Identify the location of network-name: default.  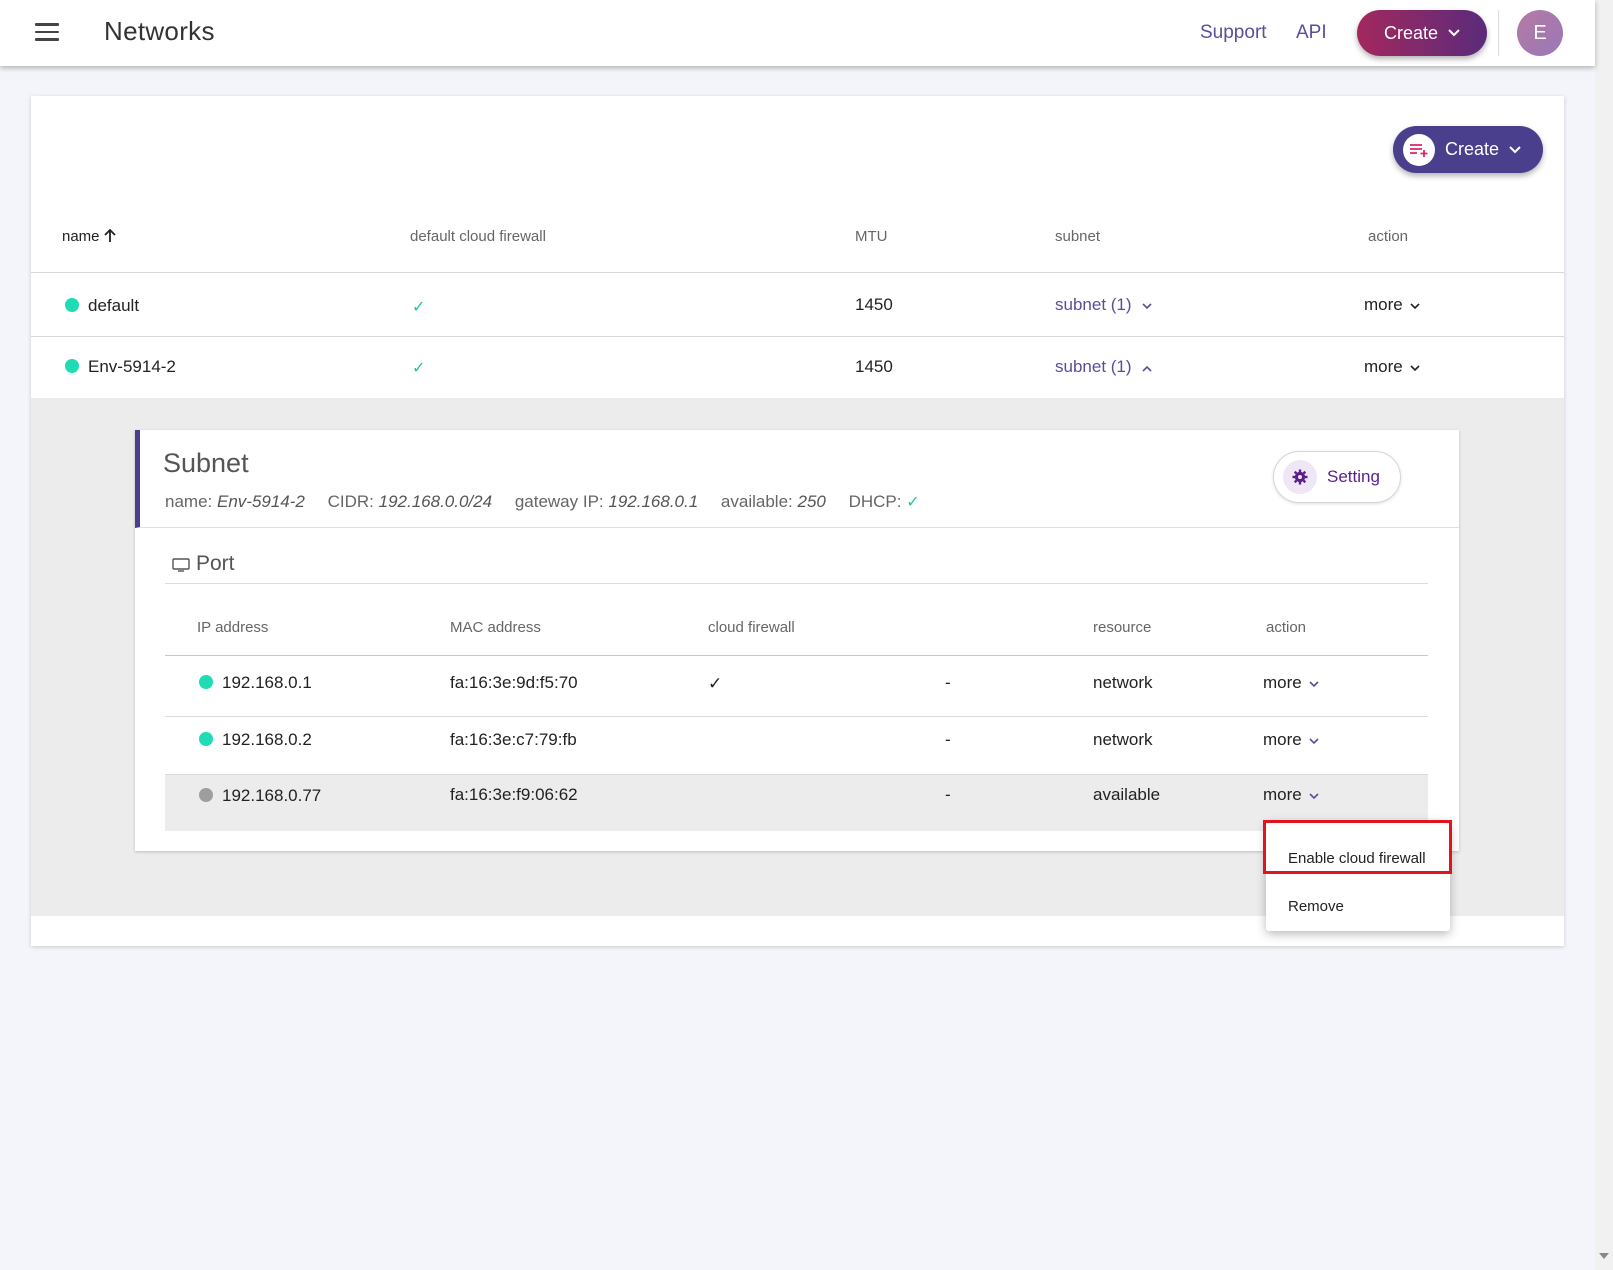
(102, 306).